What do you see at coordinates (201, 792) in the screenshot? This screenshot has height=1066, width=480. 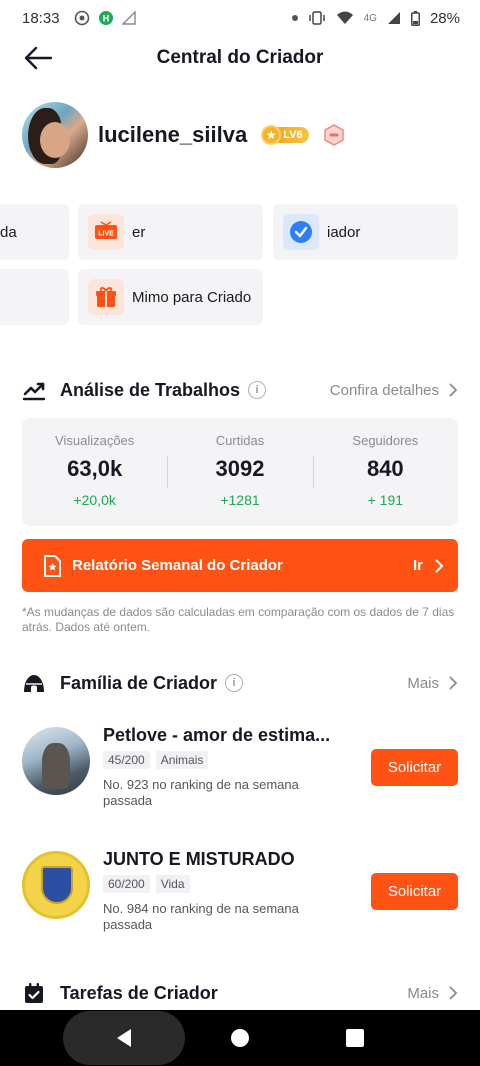 I see `family-rank: No. 923 no ranking de na semana passada` at bounding box center [201, 792].